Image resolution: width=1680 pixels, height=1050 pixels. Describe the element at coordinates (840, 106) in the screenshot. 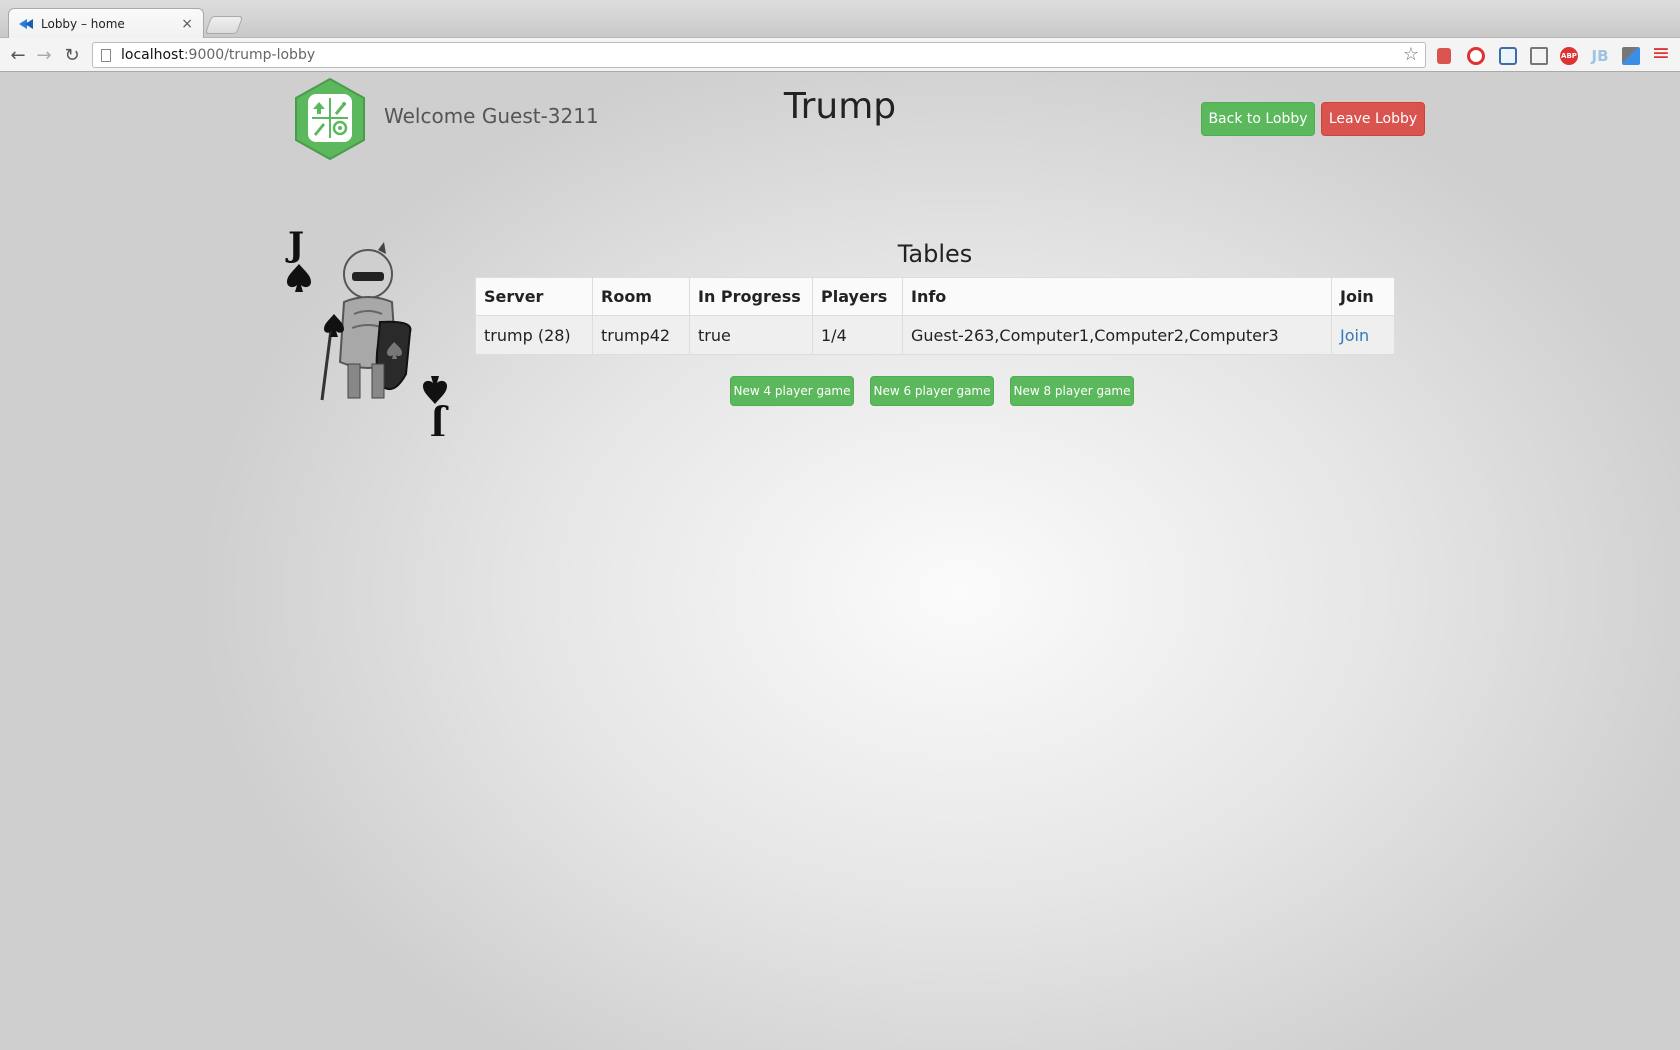

I see `page-title: Trump` at that location.